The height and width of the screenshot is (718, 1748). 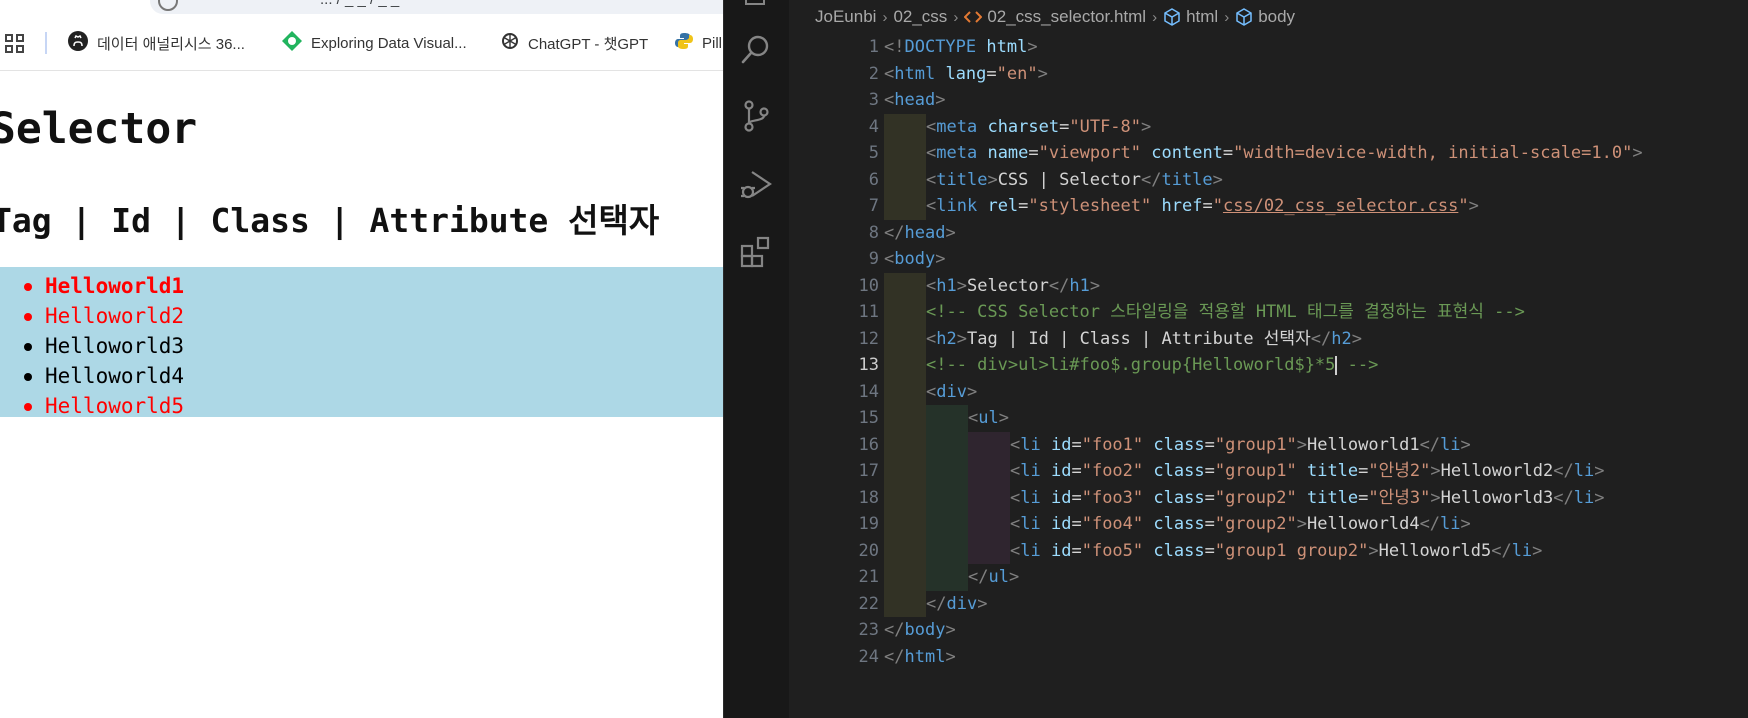 I want to click on bookmark-item: ChatGPT - 챗GPT, so click(x=574, y=43).